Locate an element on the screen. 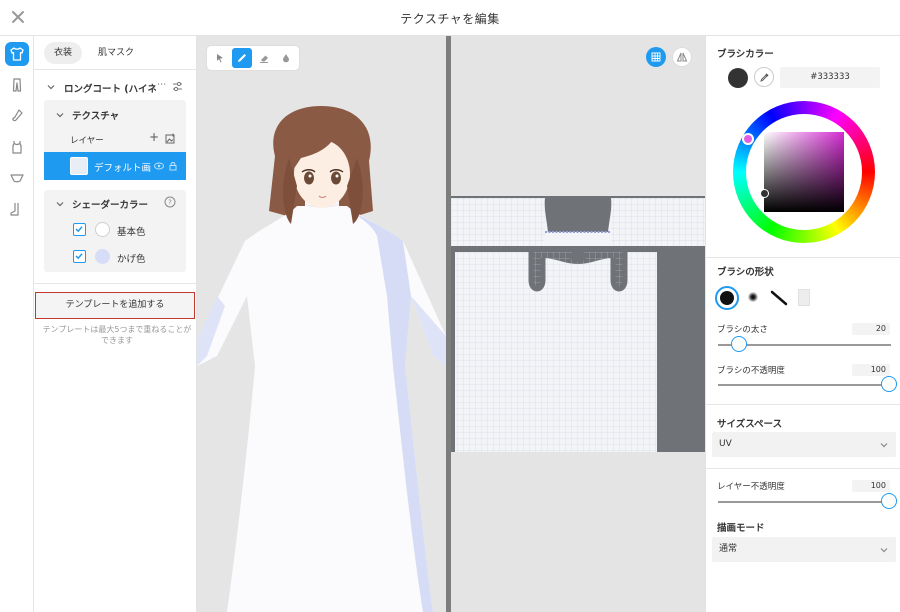 The image size is (900, 612). brush-opacity-value: 100 is located at coordinates (871, 370).